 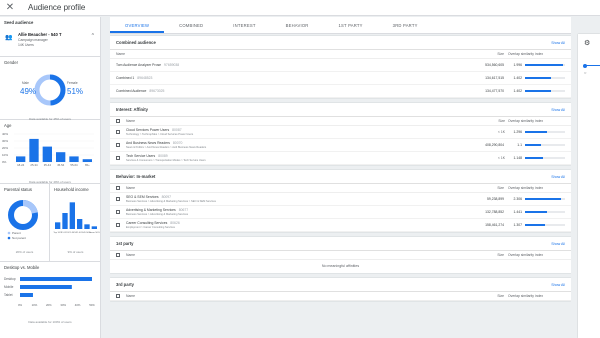 What do you see at coordinates (558, 43) in the screenshot?
I see `combined-show-all-link: Show All` at bounding box center [558, 43].